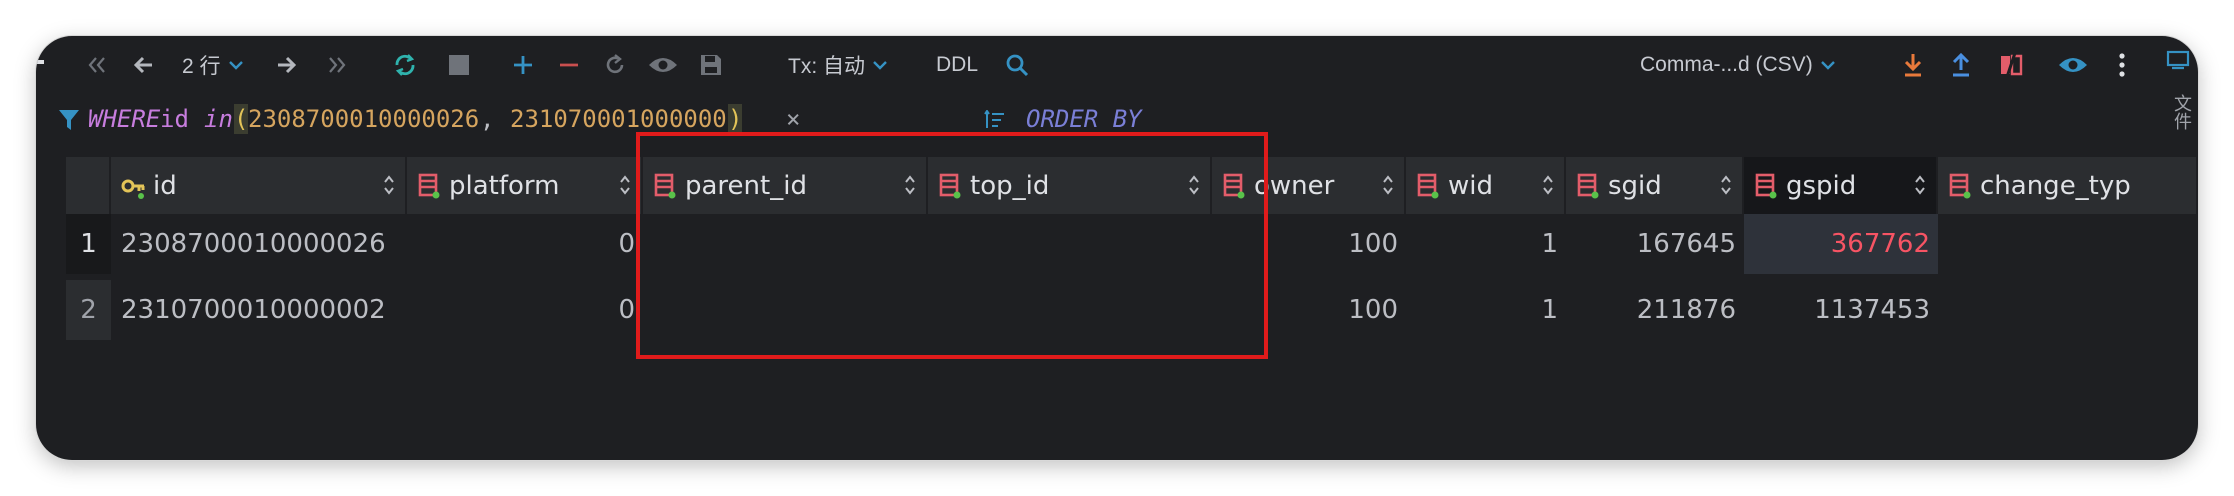  What do you see at coordinates (1913, 65) in the screenshot?
I see `download-icon` at bounding box center [1913, 65].